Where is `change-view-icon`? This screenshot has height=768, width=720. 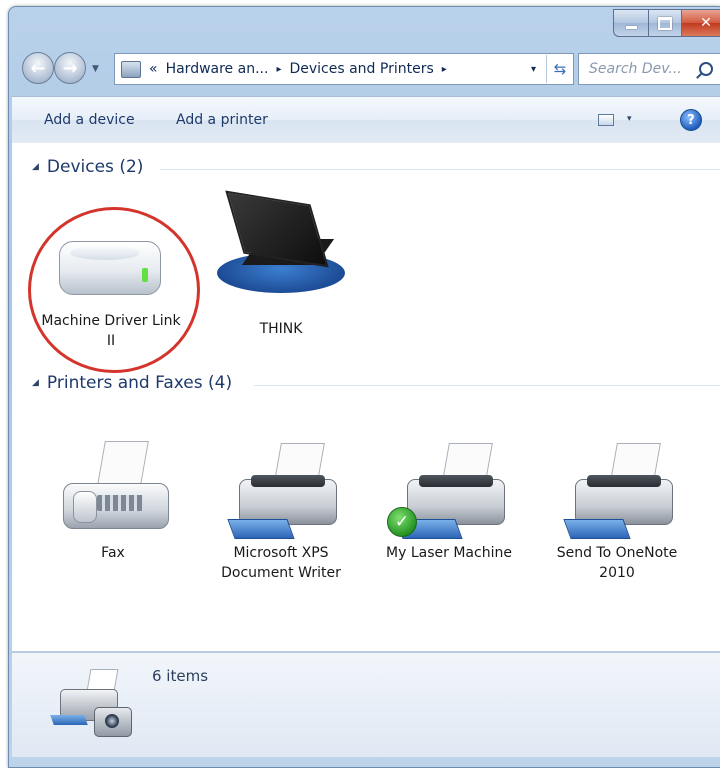 change-view-icon is located at coordinates (606, 120).